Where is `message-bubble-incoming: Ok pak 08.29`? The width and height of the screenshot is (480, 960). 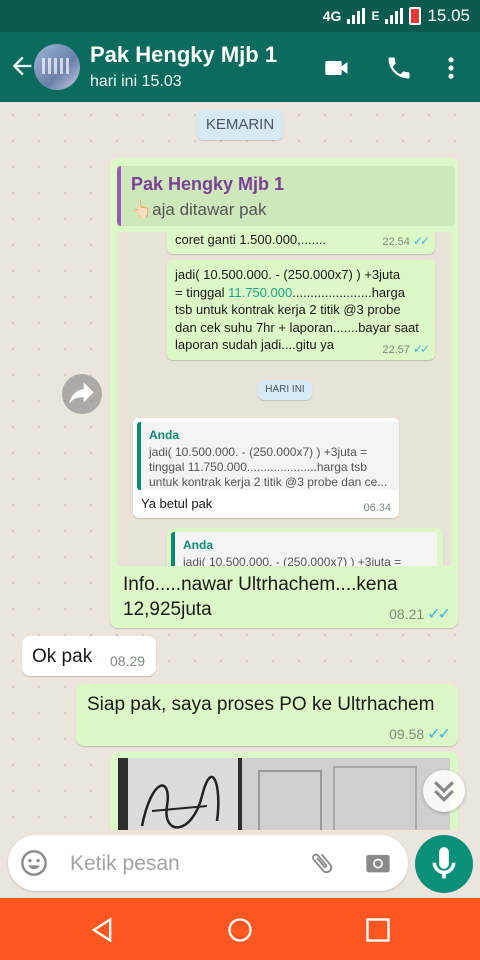
message-bubble-incoming: Ok pak 08.29 is located at coordinates (89, 656).